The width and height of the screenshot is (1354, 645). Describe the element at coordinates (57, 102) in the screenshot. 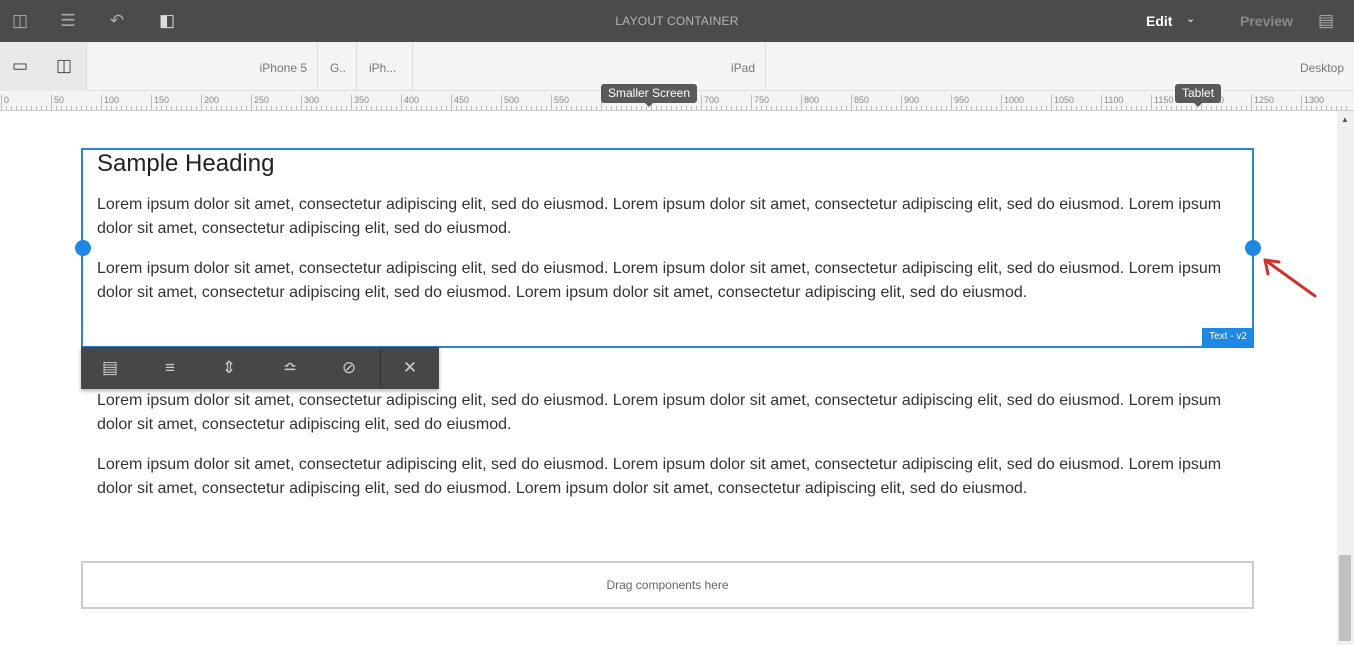

I see `ruler-label: 50` at that location.